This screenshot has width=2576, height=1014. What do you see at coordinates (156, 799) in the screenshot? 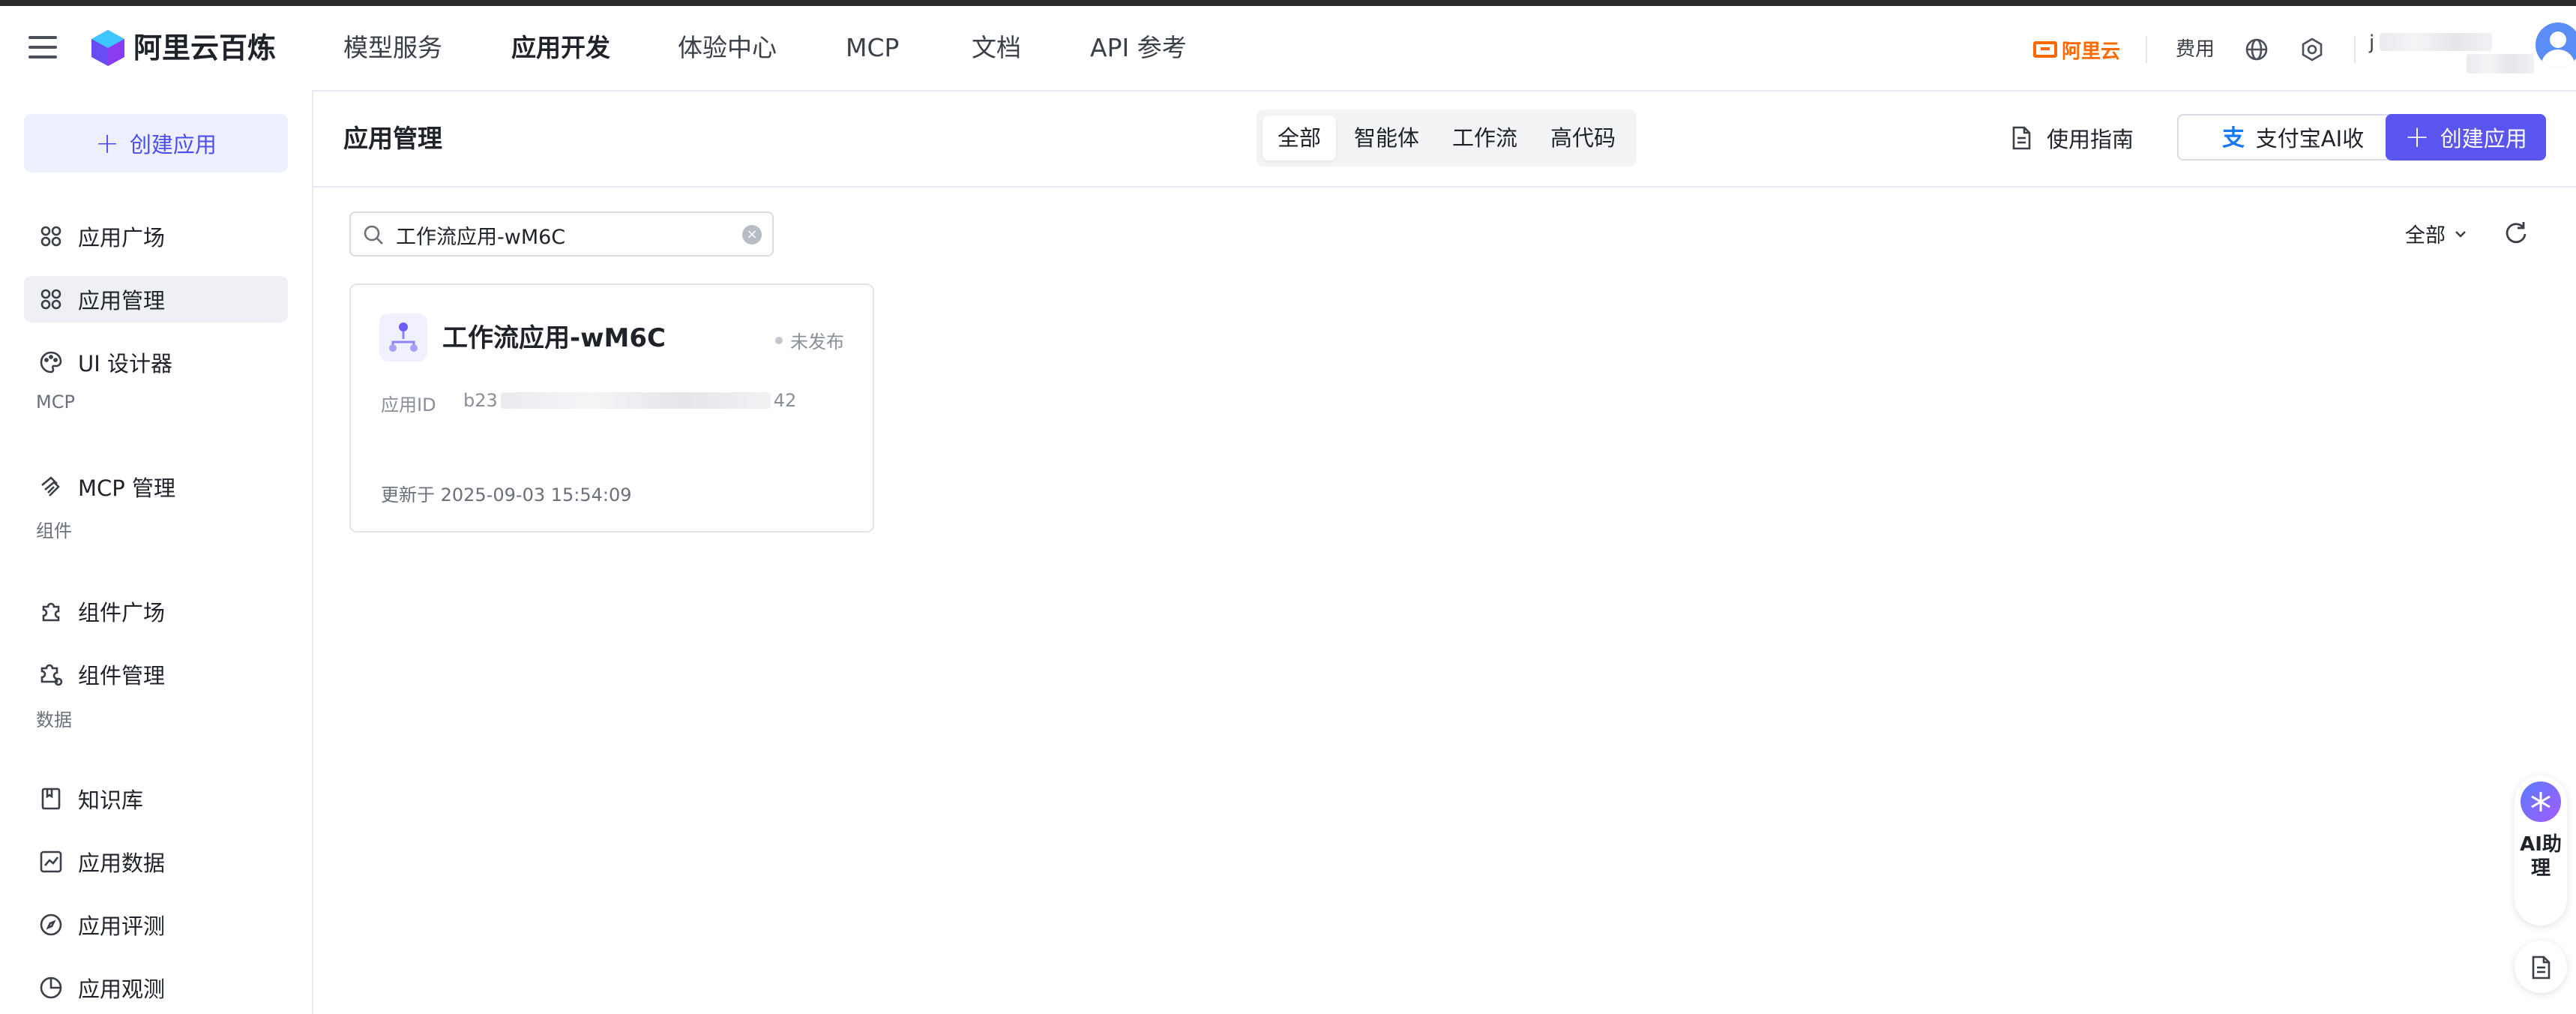
I see `sidebar-item-knowledge-base: 知识库` at bounding box center [156, 799].